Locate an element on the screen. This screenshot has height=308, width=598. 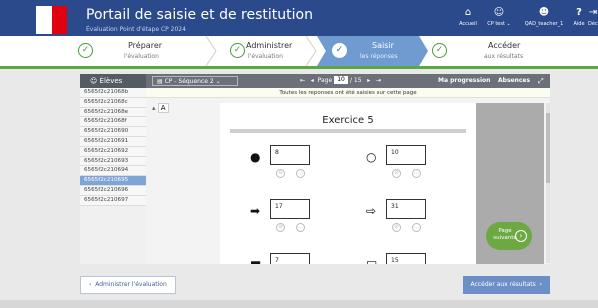
next-page-icon: ▸ is located at coordinates (368, 80).